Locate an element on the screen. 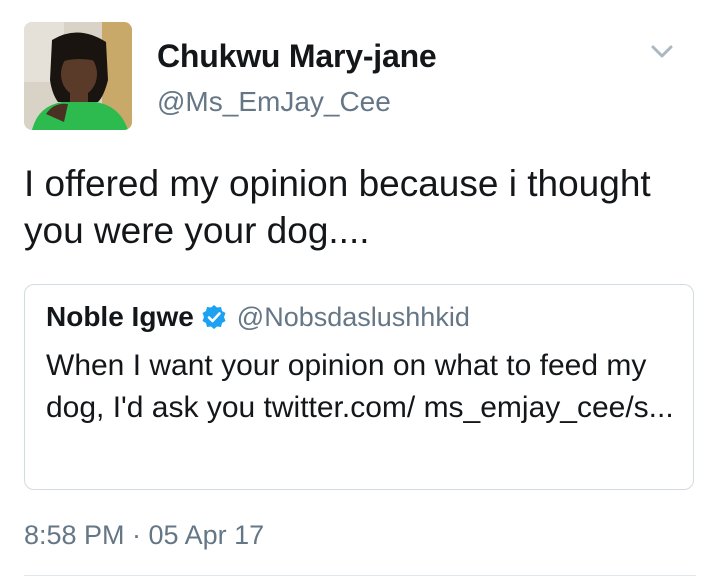 The image size is (720, 580). quoted-tweet-header: Noble Igwe @Nobsdaslushhkid is located at coordinates (258, 317).